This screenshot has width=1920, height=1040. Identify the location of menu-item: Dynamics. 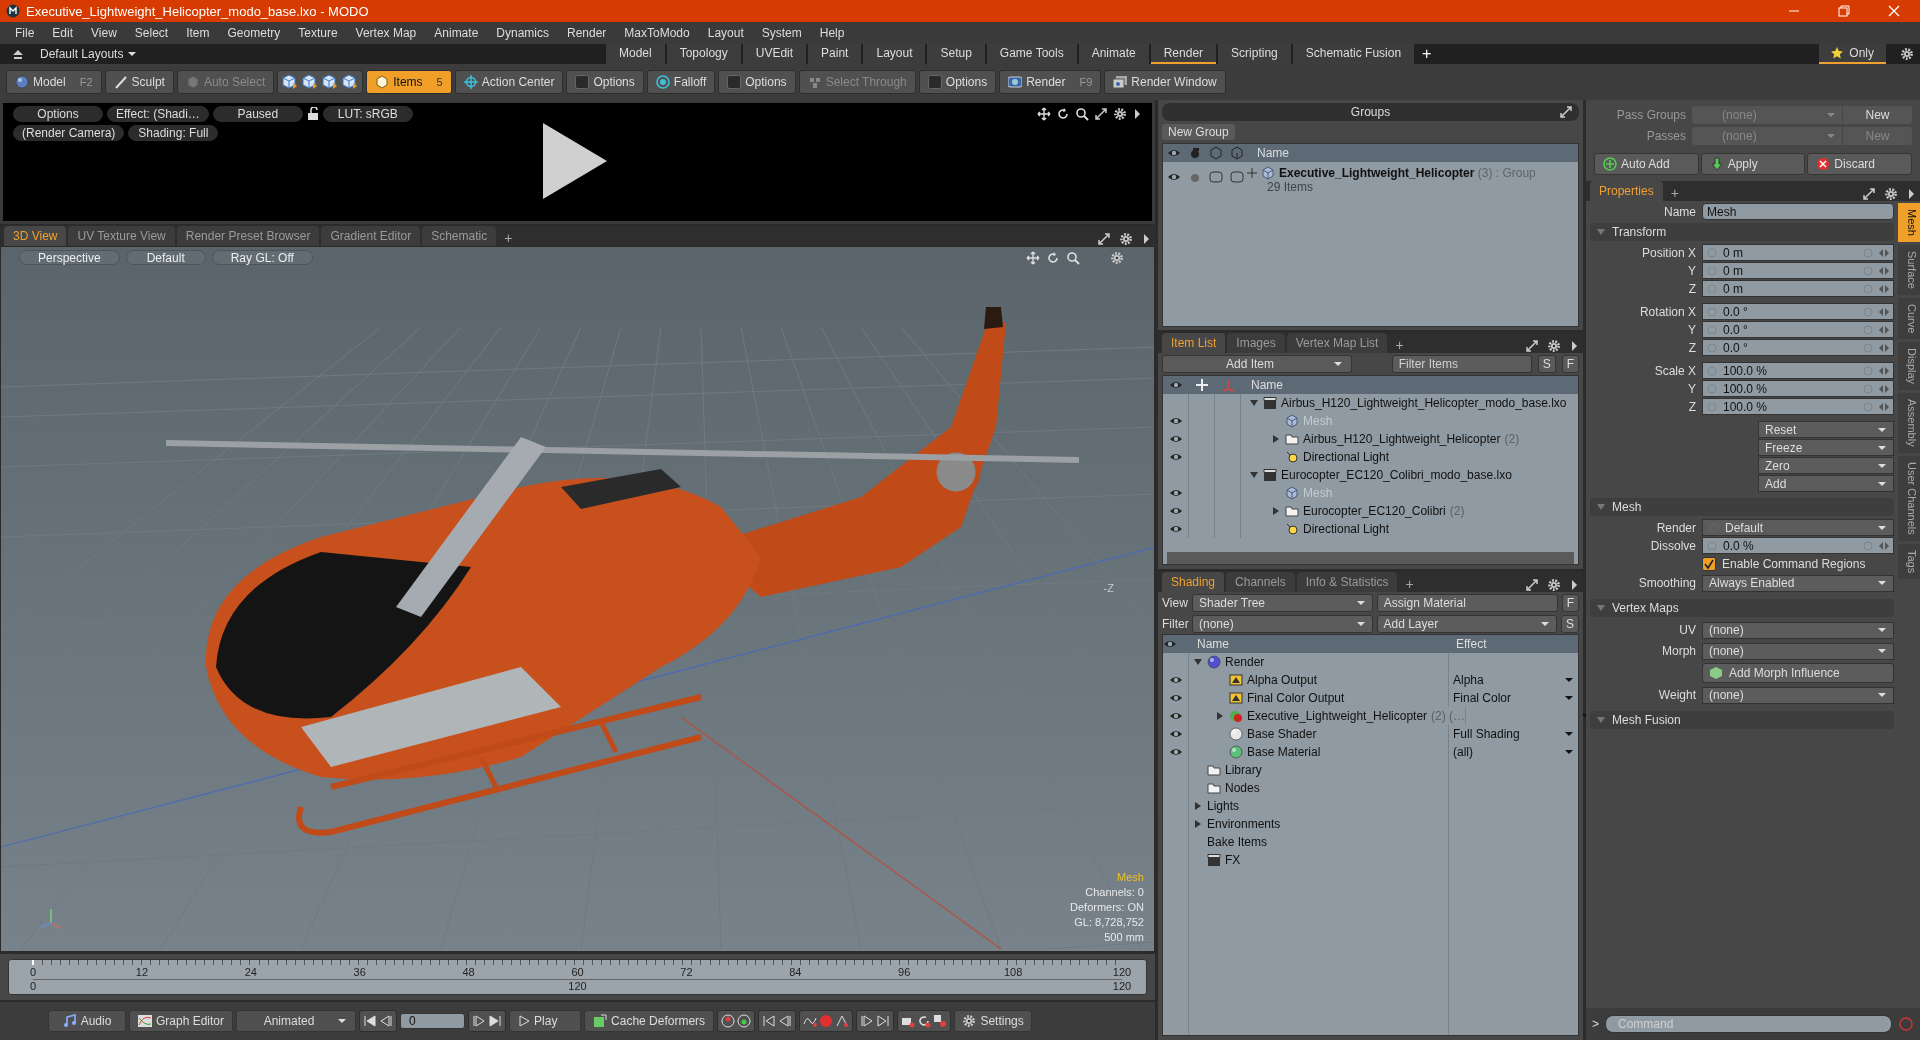
(522, 33).